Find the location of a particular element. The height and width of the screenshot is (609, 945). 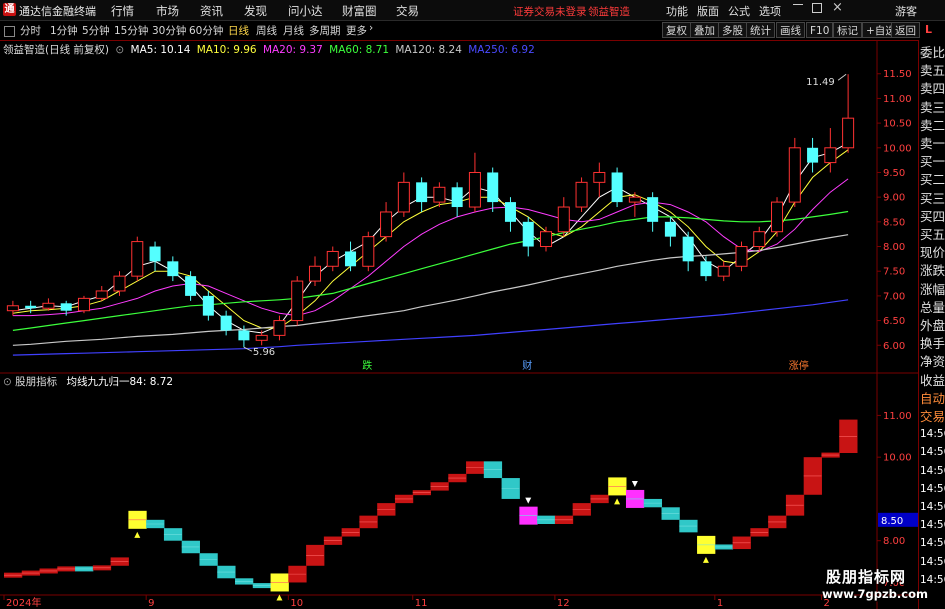

date-tick-label-3: 11 is located at coordinates (421, 603).